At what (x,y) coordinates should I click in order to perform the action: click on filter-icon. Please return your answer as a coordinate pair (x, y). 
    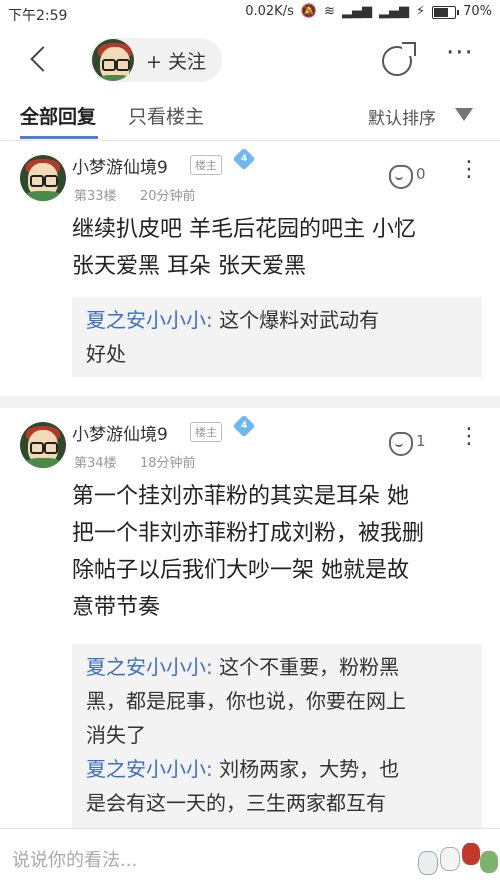
    Looking at the image, I should click on (464, 114).